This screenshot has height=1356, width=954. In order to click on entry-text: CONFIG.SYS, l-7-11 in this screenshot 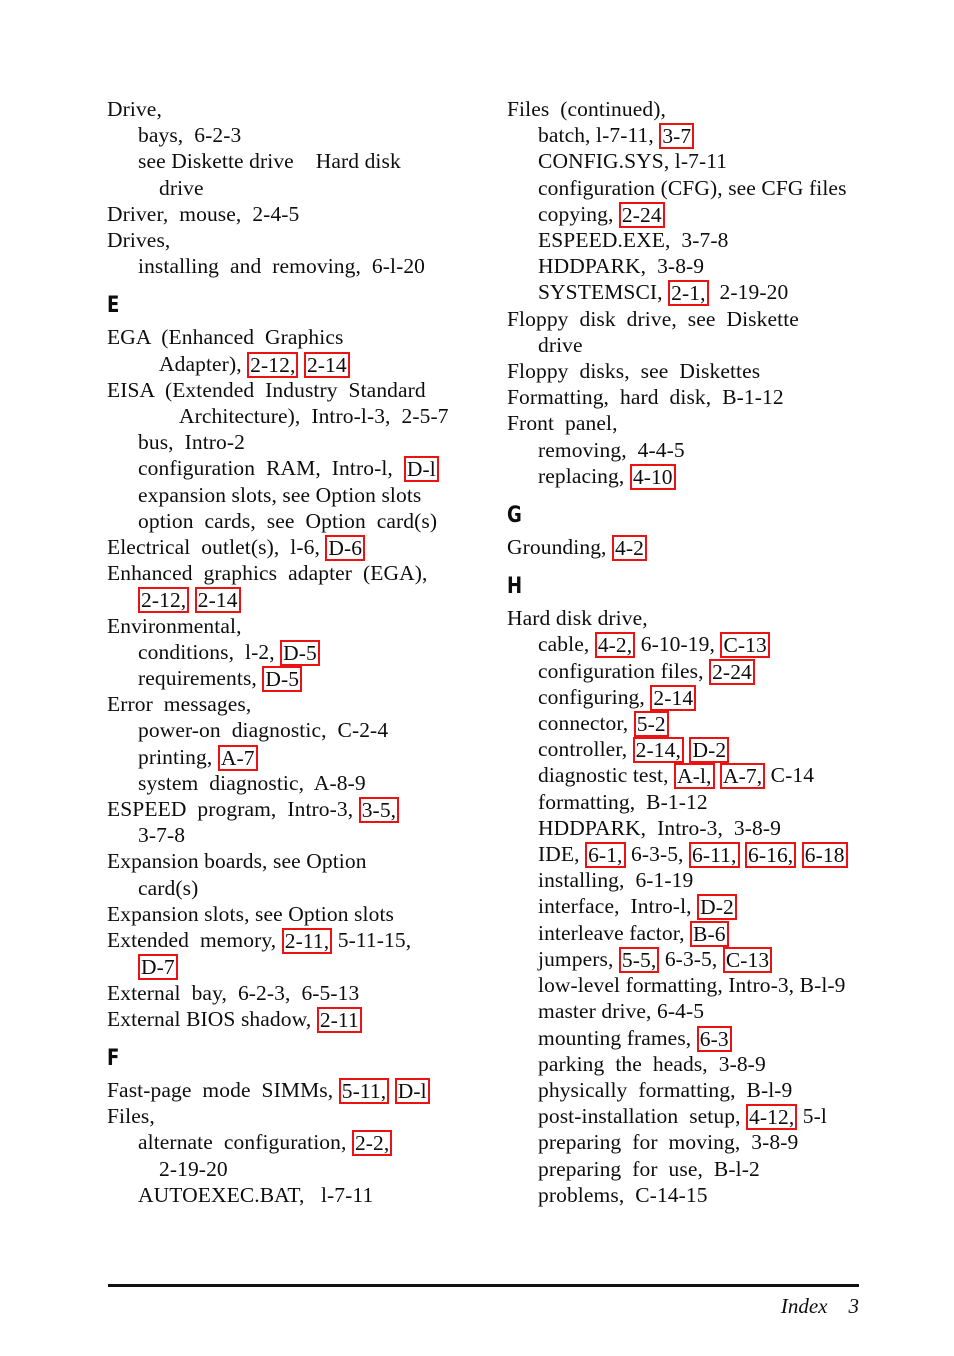, I will do `click(633, 161)`.